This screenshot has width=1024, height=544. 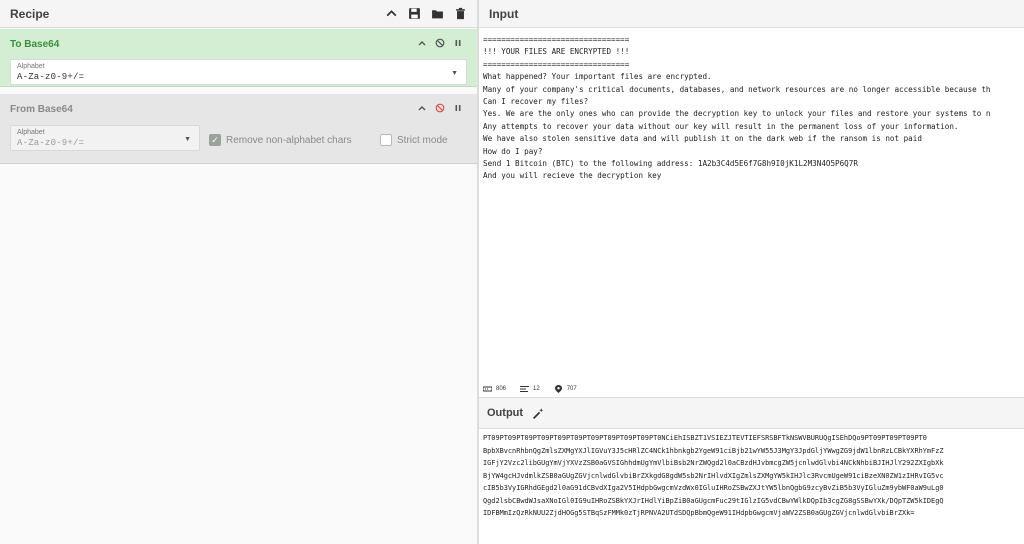 I want to click on strict-mode-checkbox: Strict mode, so click(x=414, y=140).